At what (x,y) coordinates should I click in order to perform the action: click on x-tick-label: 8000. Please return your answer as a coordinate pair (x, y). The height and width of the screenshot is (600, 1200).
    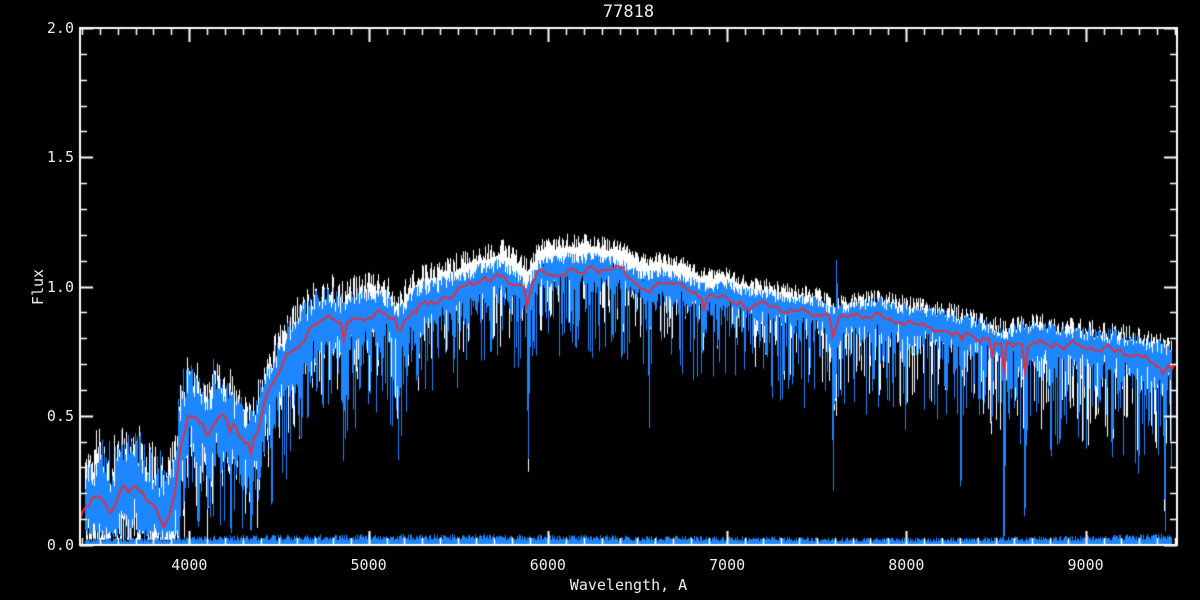
    Looking at the image, I should click on (906, 565).